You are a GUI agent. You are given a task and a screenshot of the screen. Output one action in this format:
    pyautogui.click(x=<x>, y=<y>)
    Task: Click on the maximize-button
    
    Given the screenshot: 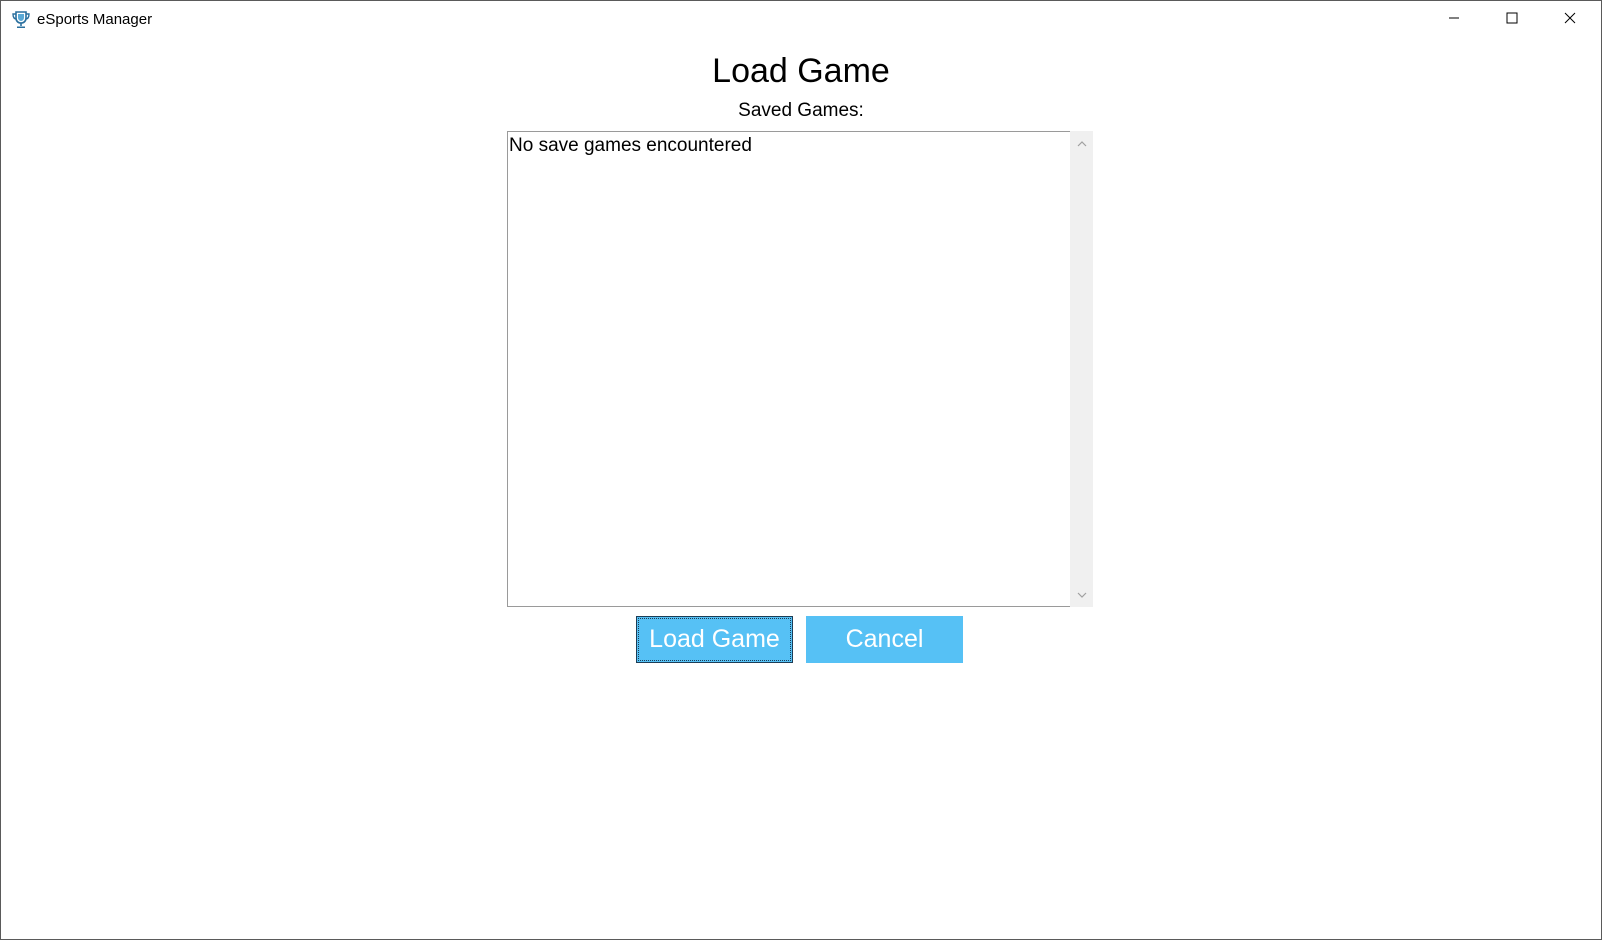 What is the action you would take?
    pyautogui.click(x=1512, y=20)
    